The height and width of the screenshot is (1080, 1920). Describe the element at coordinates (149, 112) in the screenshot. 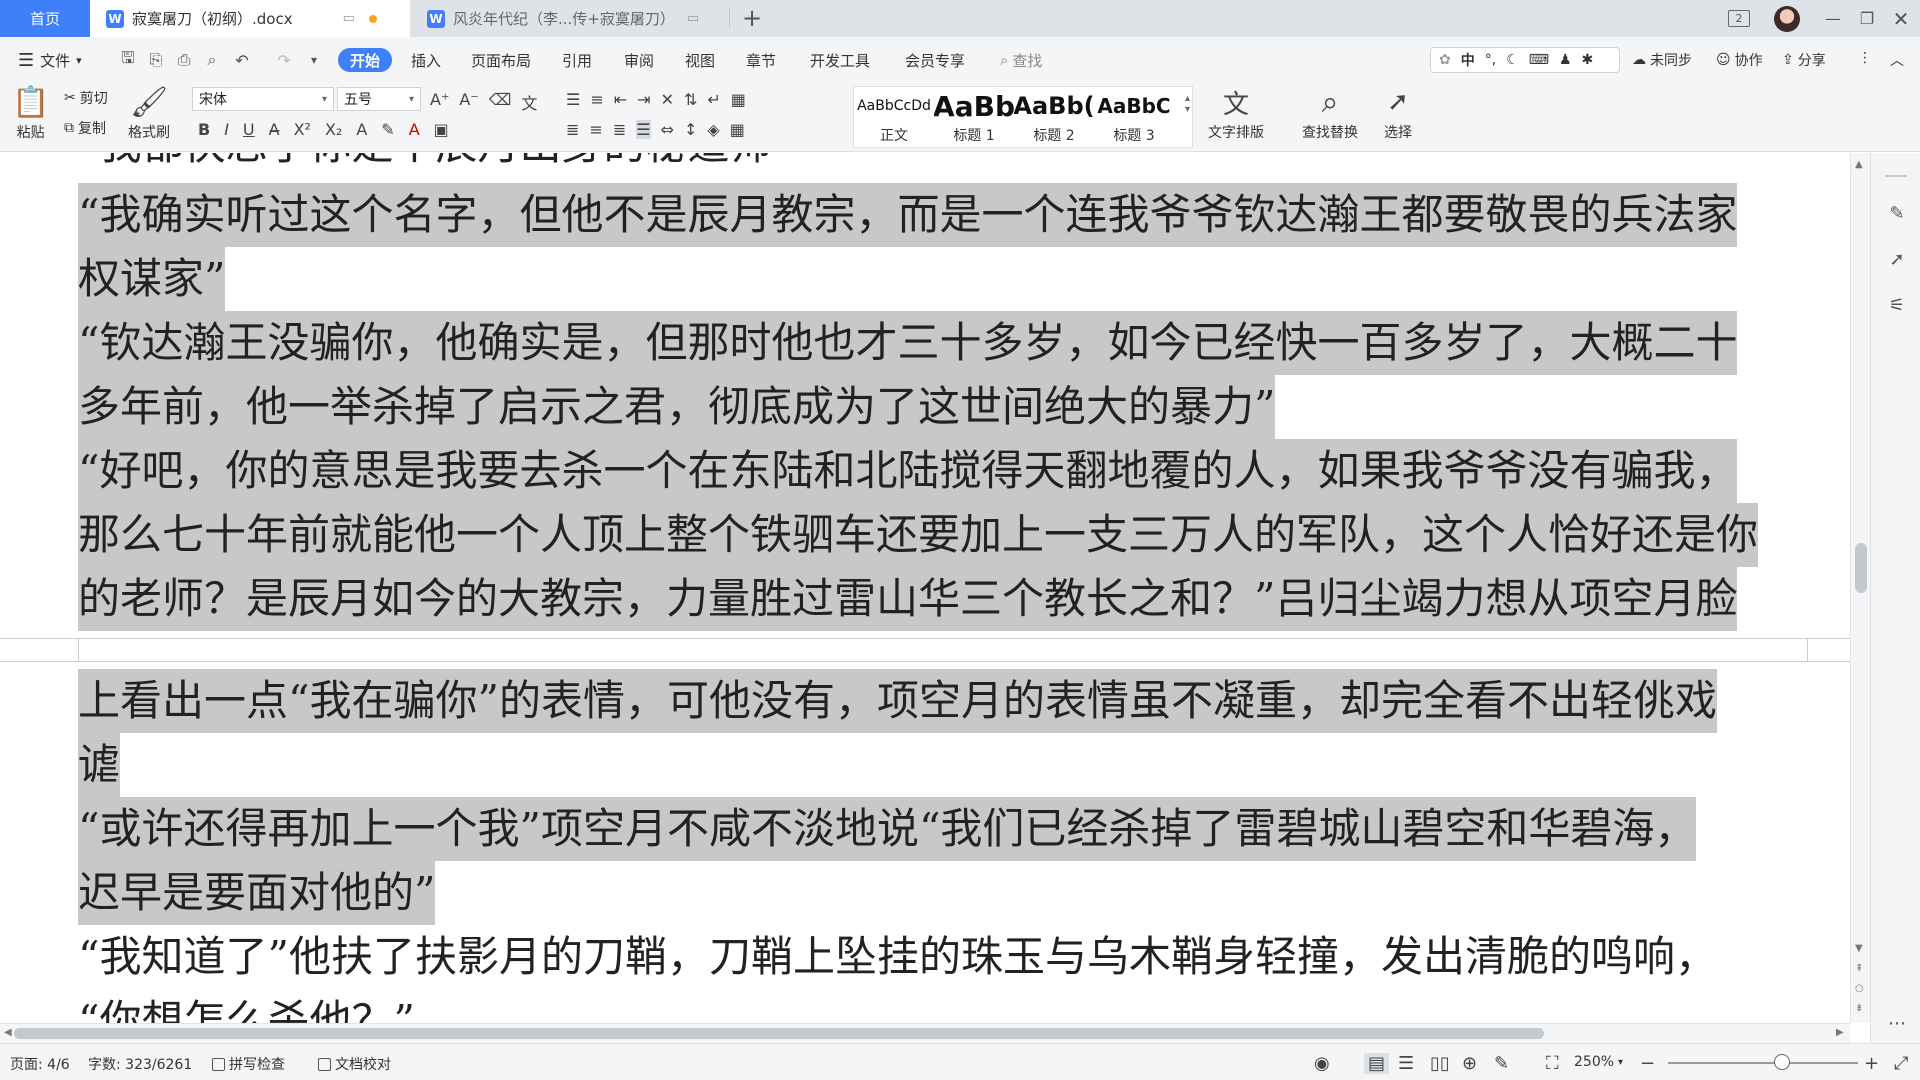

I see `format-painter-button: 🖌 格式刷` at that location.